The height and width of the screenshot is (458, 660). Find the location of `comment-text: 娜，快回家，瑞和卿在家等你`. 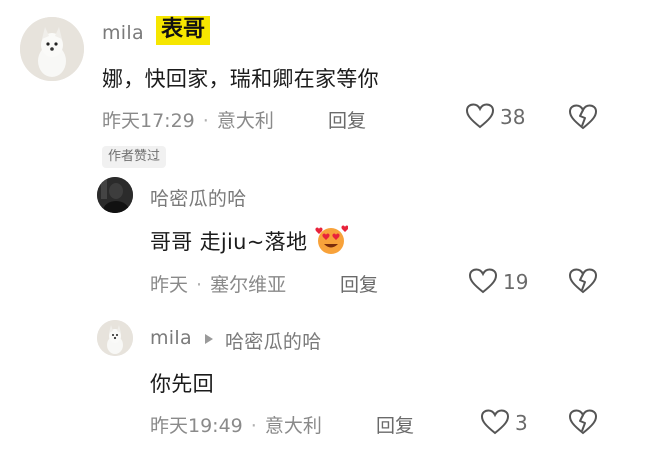

comment-text: 娜，快回家，瑞和卿在家等你 is located at coordinates (240, 79).